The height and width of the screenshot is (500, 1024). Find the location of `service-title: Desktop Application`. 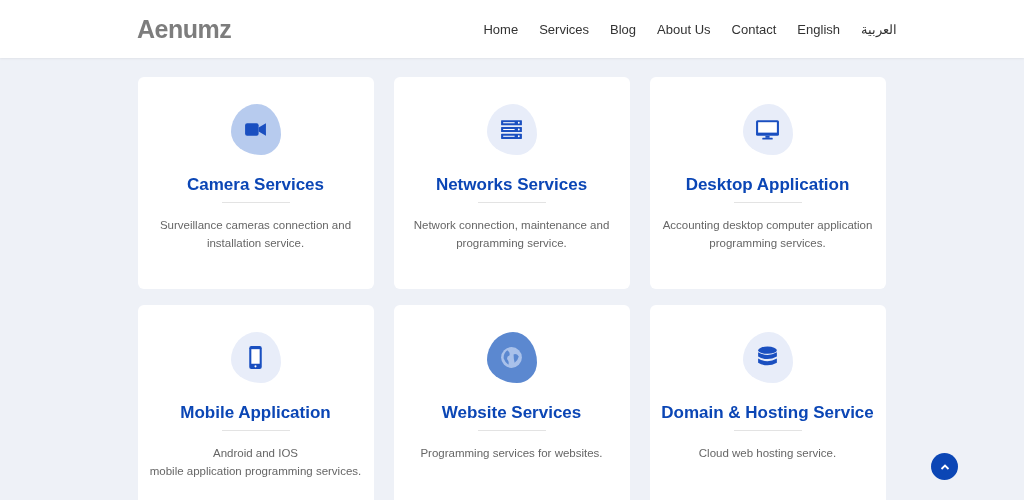

service-title: Desktop Application is located at coordinates (767, 185).